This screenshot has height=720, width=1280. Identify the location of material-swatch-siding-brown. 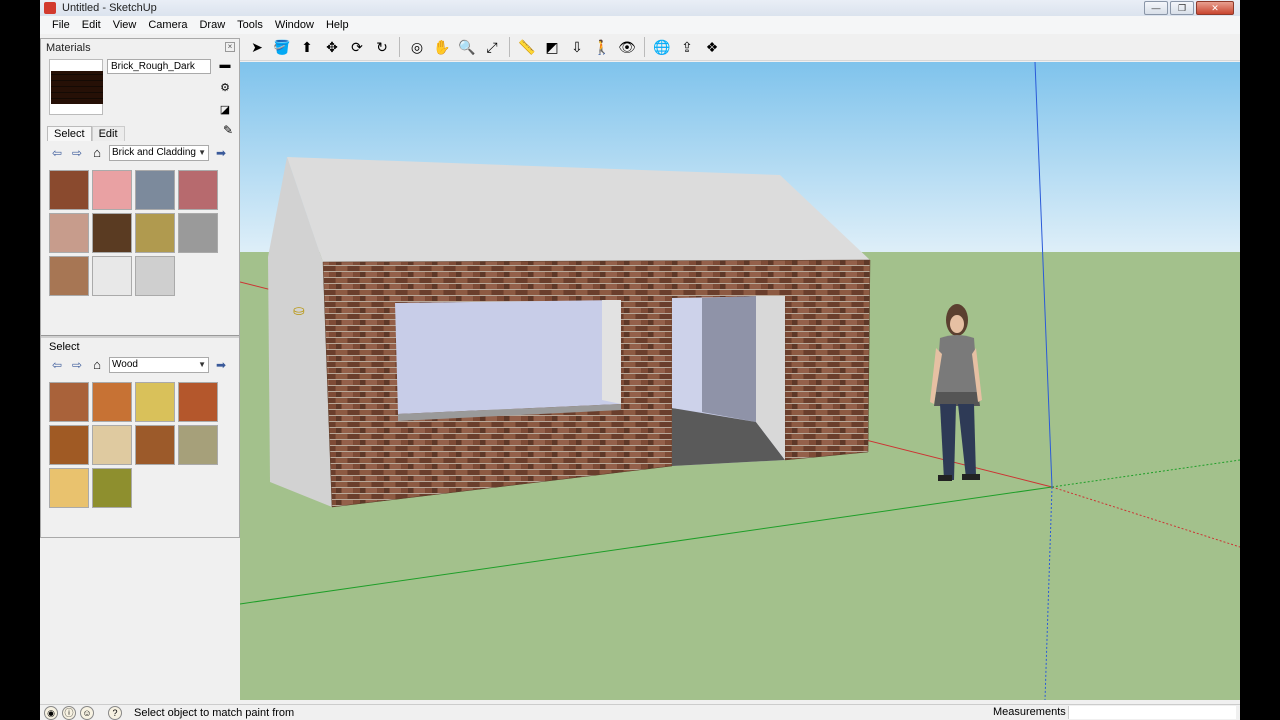
(69, 276).